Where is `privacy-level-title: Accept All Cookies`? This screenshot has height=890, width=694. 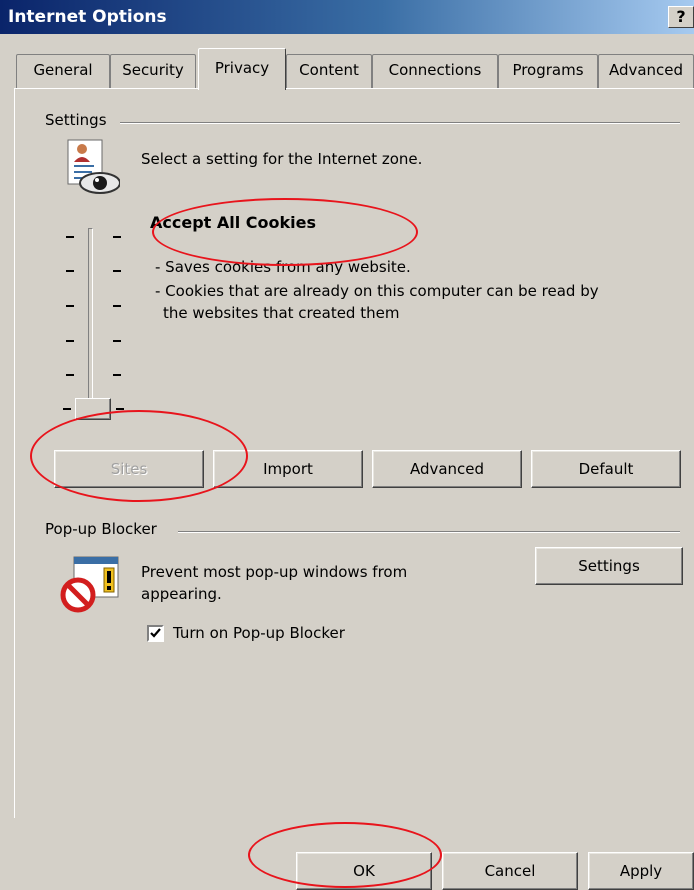 privacy-level-title: Accept All Cookies is located at coordinates (233, 222).